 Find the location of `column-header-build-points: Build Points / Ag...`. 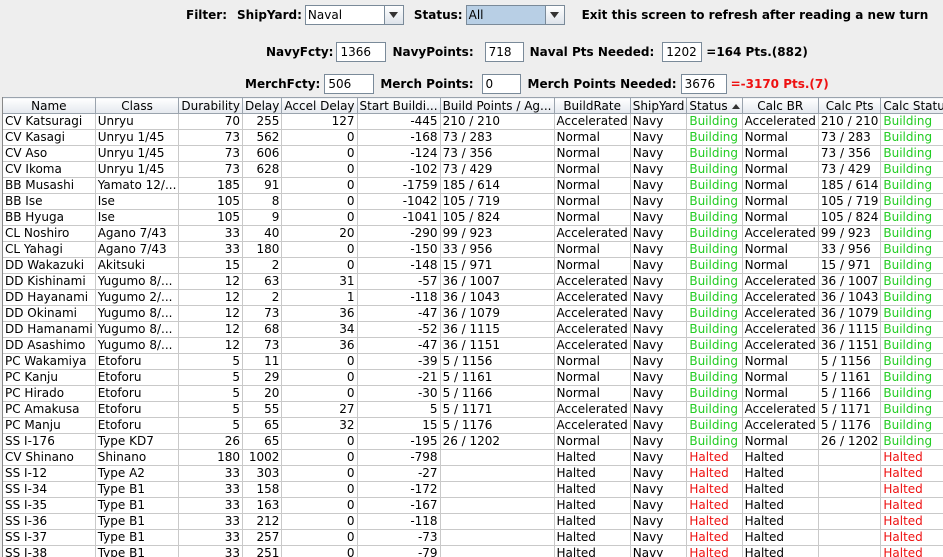

column-header-build-points: Build Points / Ag... is located at coordinates (497, 105).